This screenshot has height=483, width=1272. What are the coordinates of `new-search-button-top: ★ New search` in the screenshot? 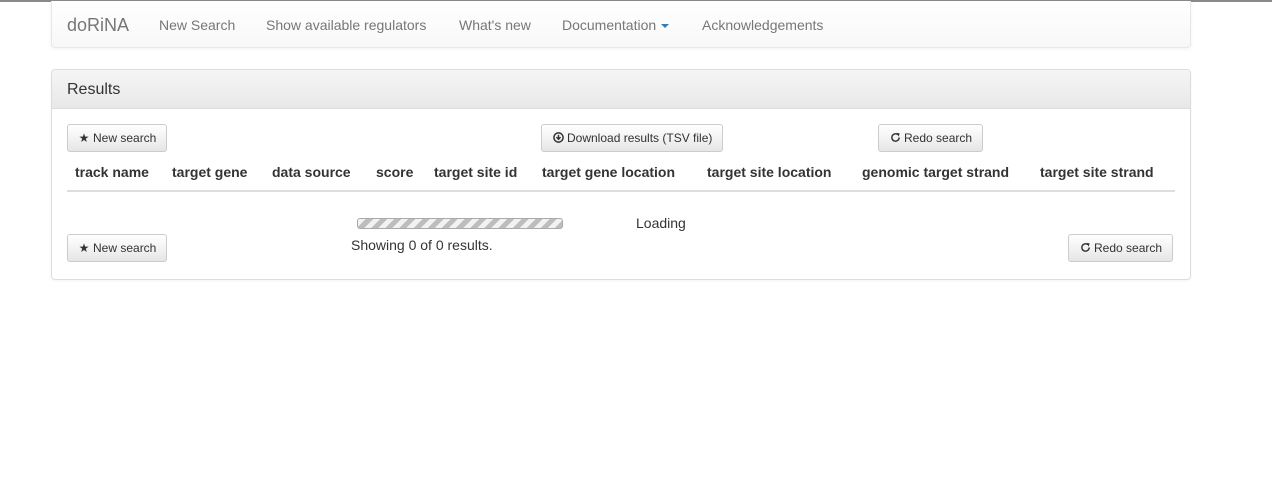 It's located at (117, 138).